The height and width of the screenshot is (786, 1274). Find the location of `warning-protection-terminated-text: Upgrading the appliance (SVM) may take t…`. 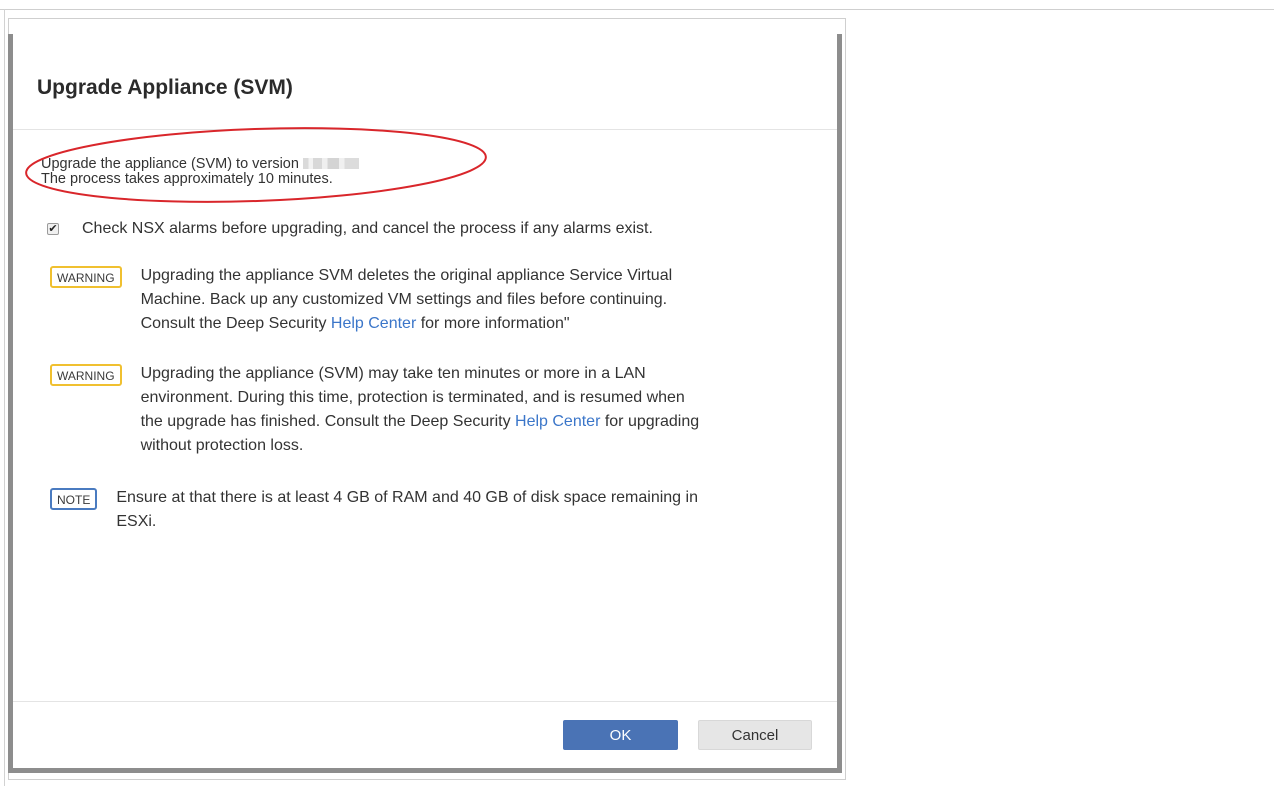

warning-protection-terminated-text: Upgrading the appliance (SVM) may take t… is located at coordinates (420, 410).